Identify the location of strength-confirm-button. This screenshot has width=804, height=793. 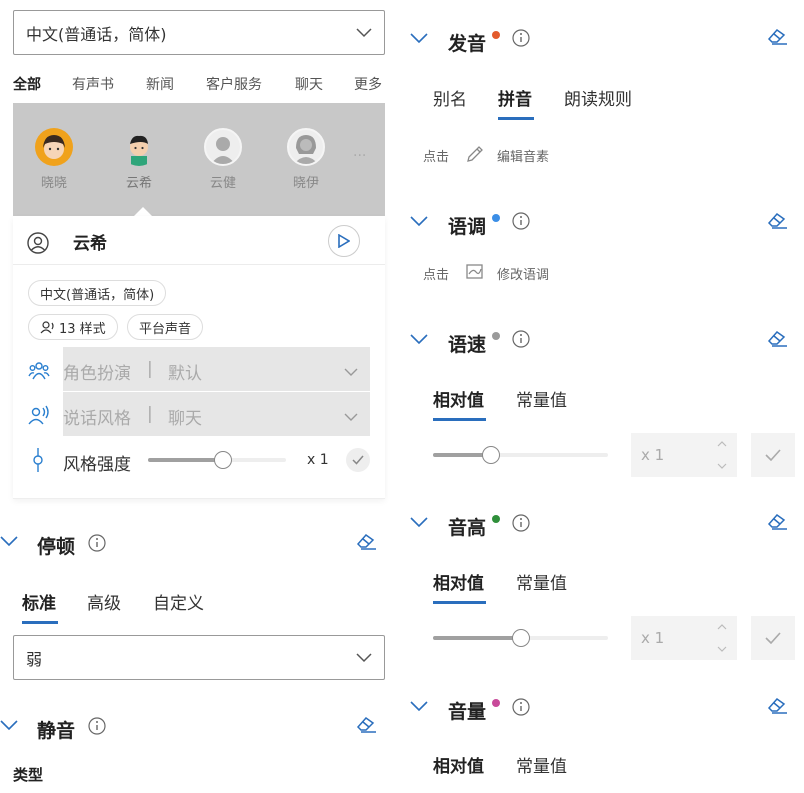
(358, 460).